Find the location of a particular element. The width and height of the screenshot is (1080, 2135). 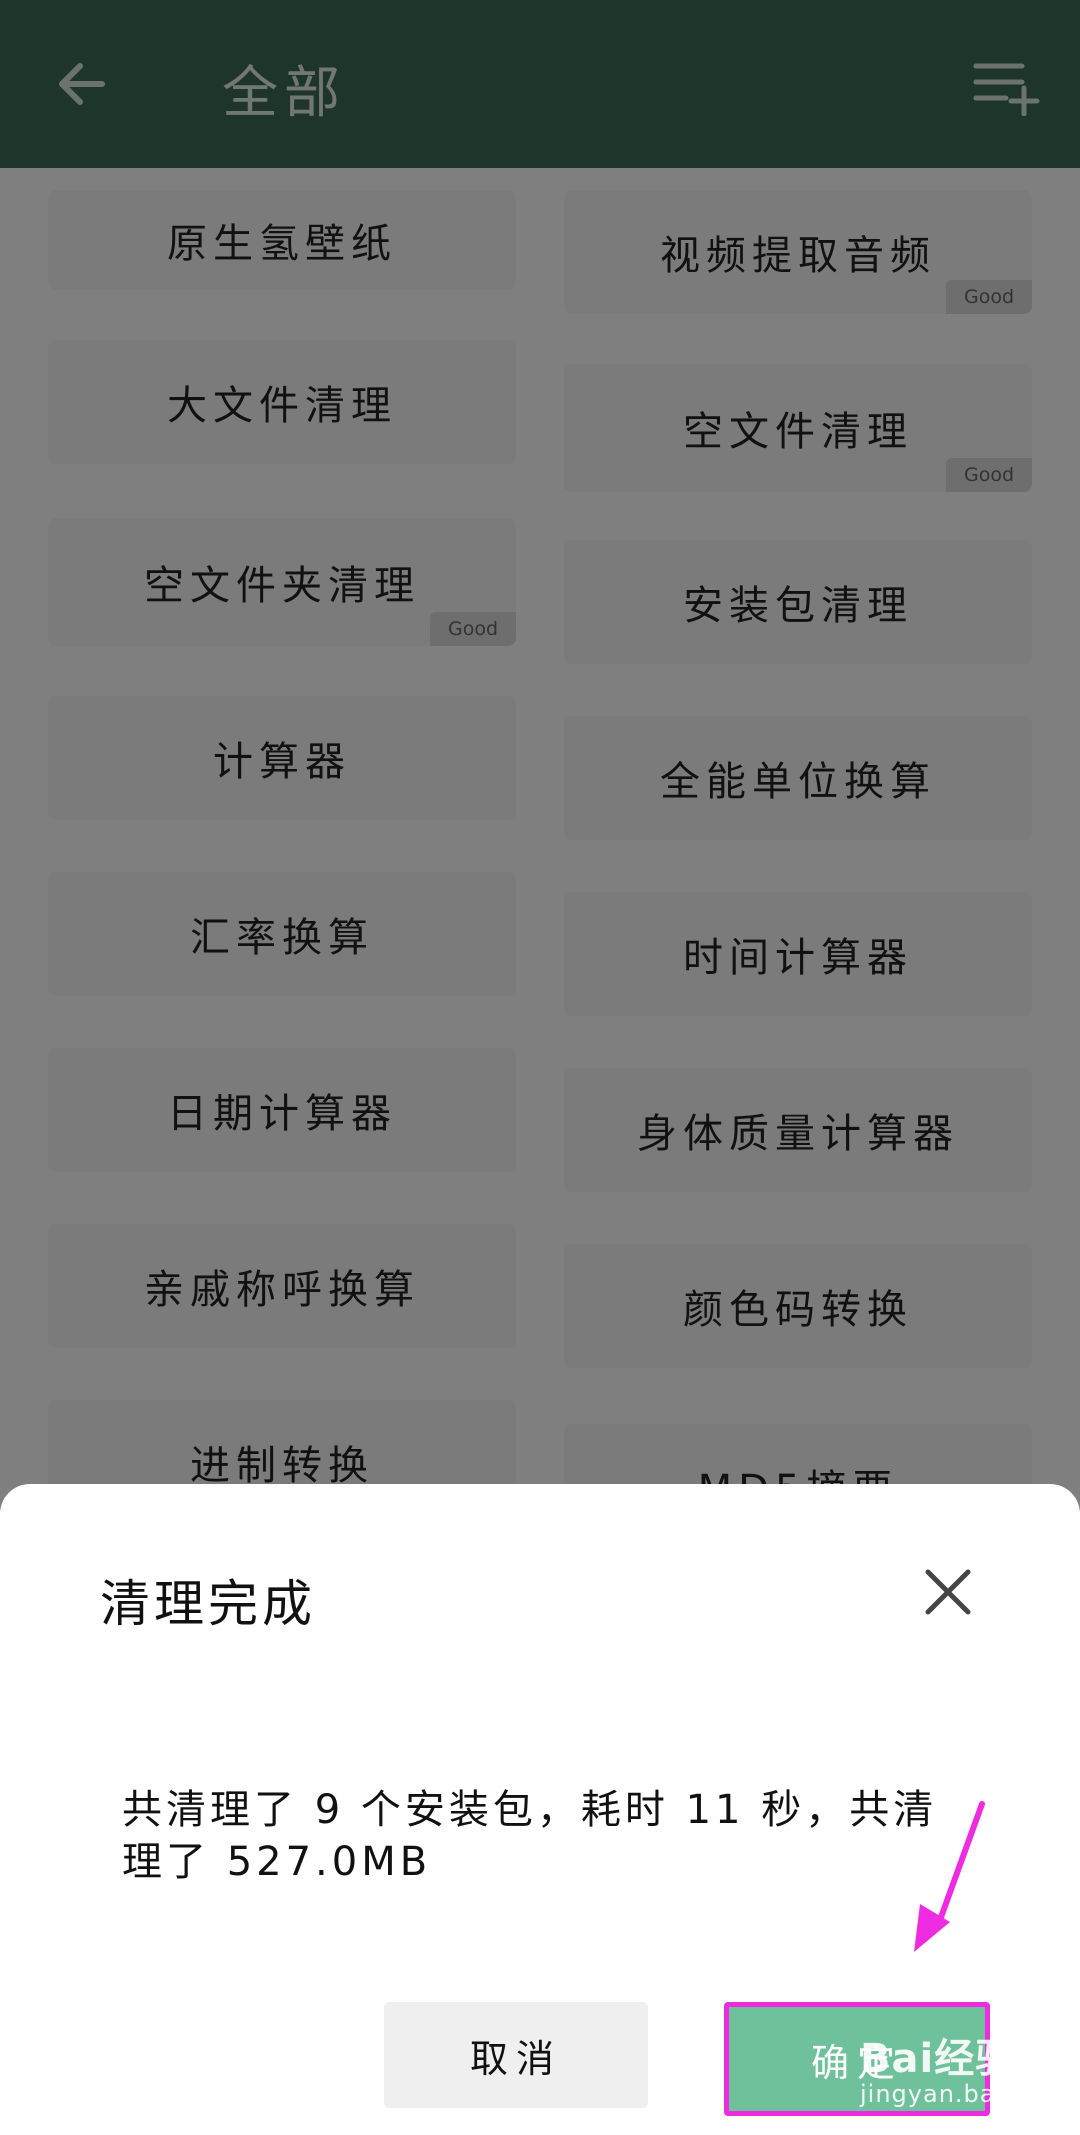

dialog-message: 共清理了 9 个安装包，耗时 11 秒，共清理了 527.0MB is located at coordinates (530, 1836).